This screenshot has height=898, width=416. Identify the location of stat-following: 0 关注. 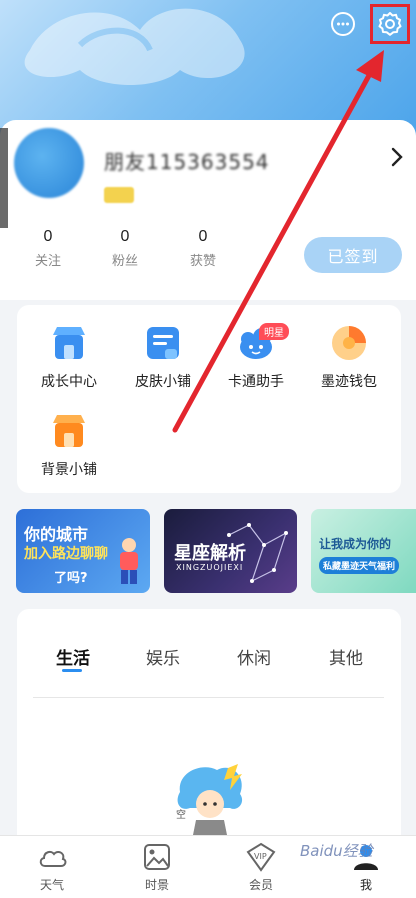
(48, 248).